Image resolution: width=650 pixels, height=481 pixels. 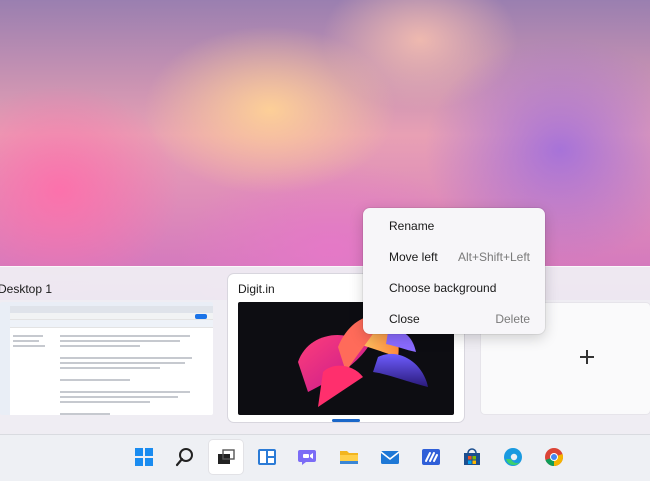 I want to click on plus-icon, so click(x=587, y=357).